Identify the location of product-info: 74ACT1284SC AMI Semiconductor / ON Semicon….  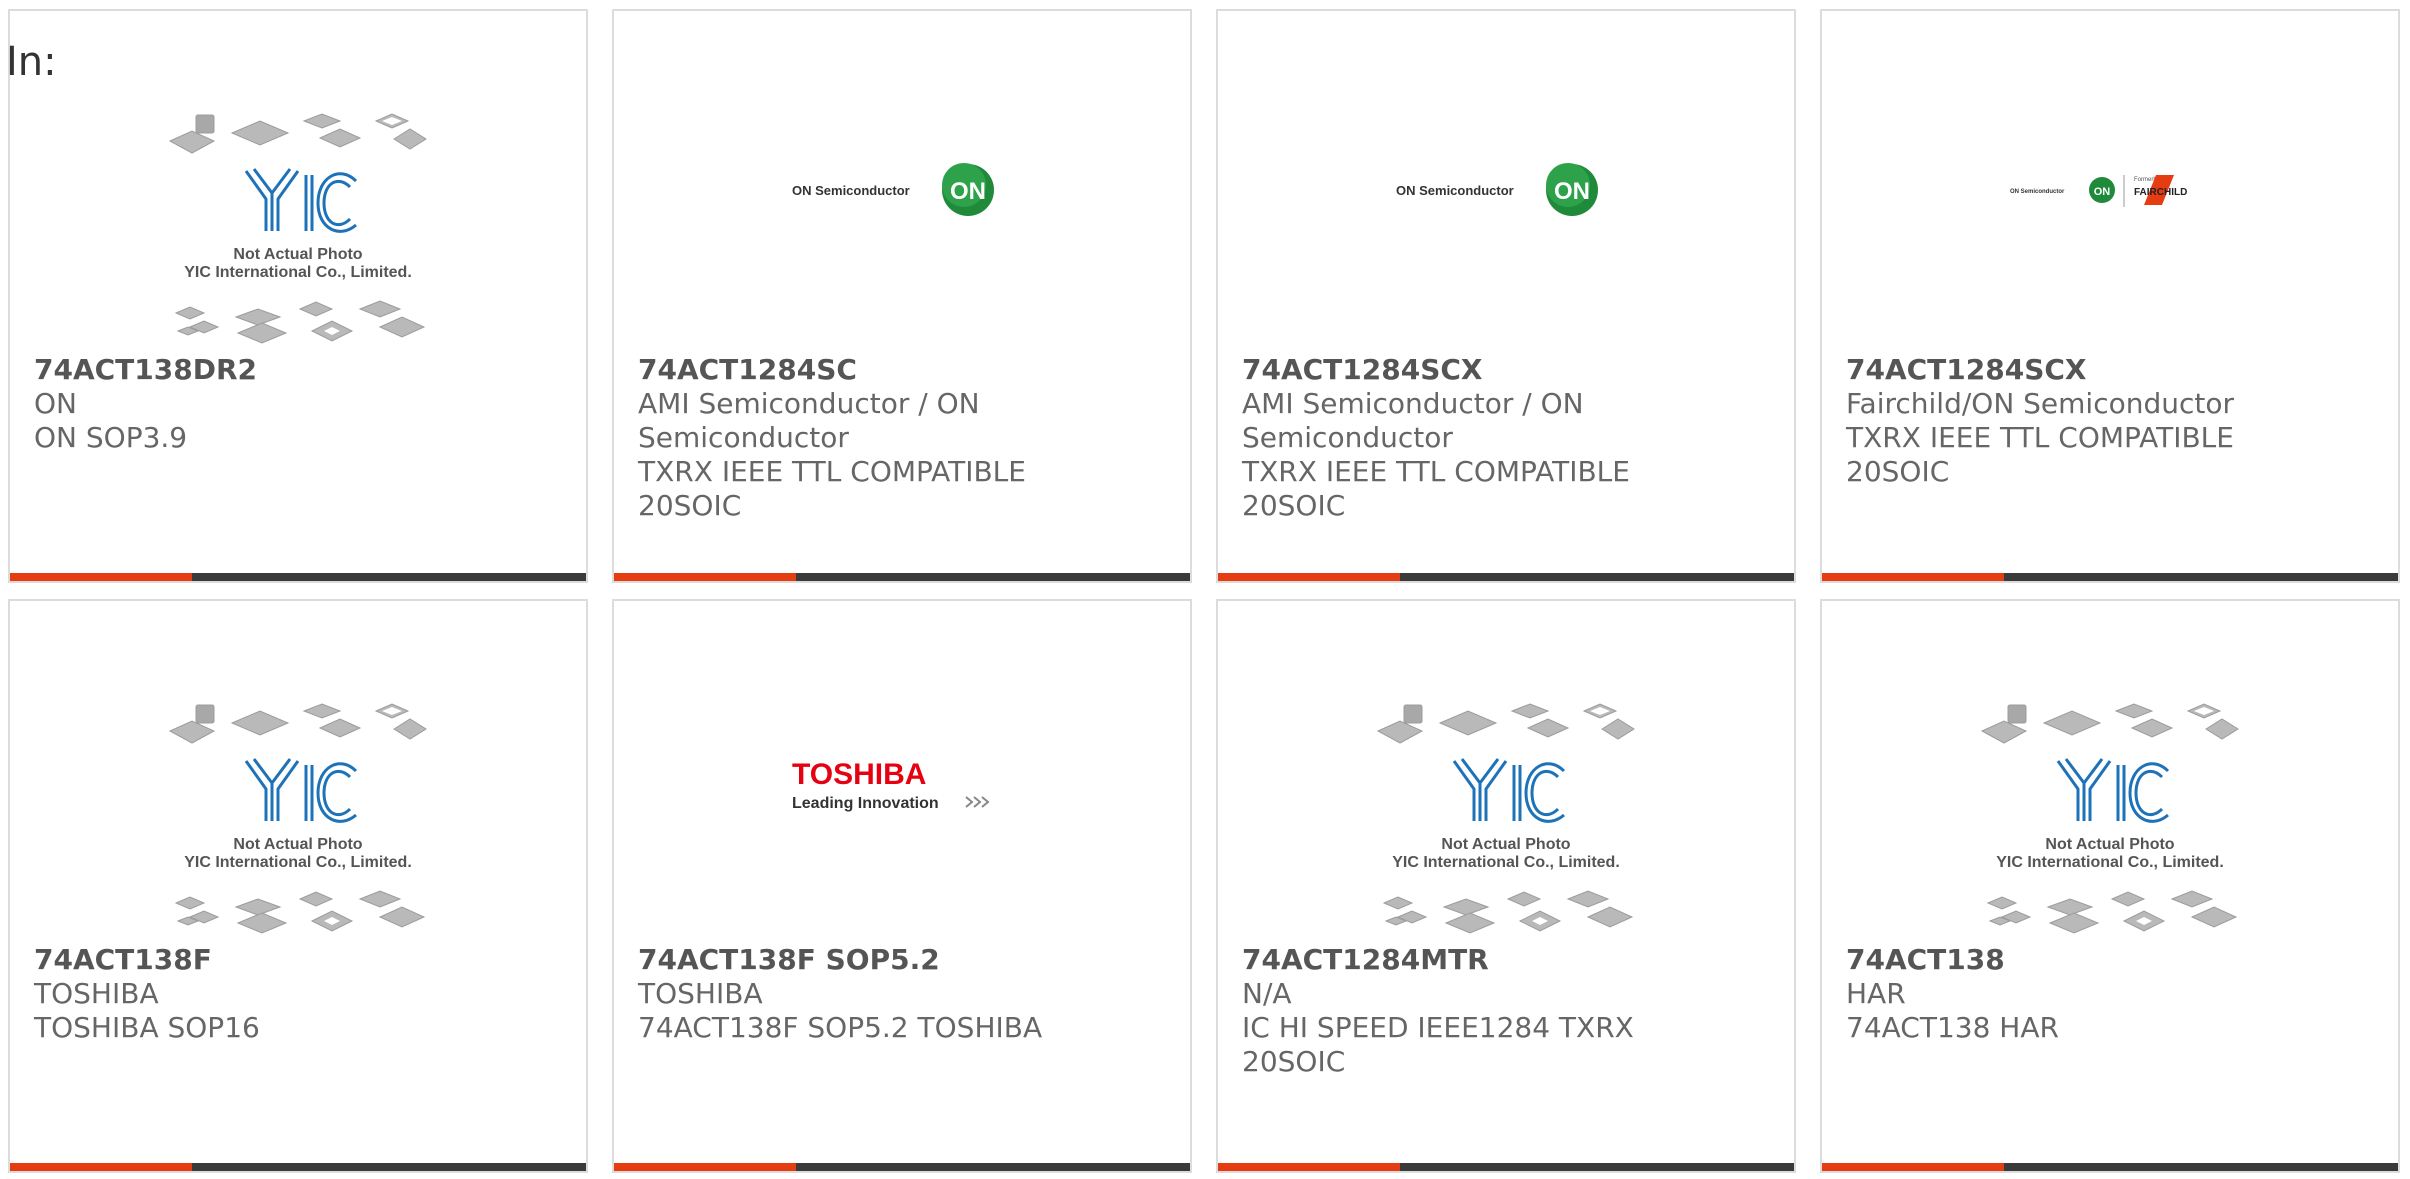
(903, 438).